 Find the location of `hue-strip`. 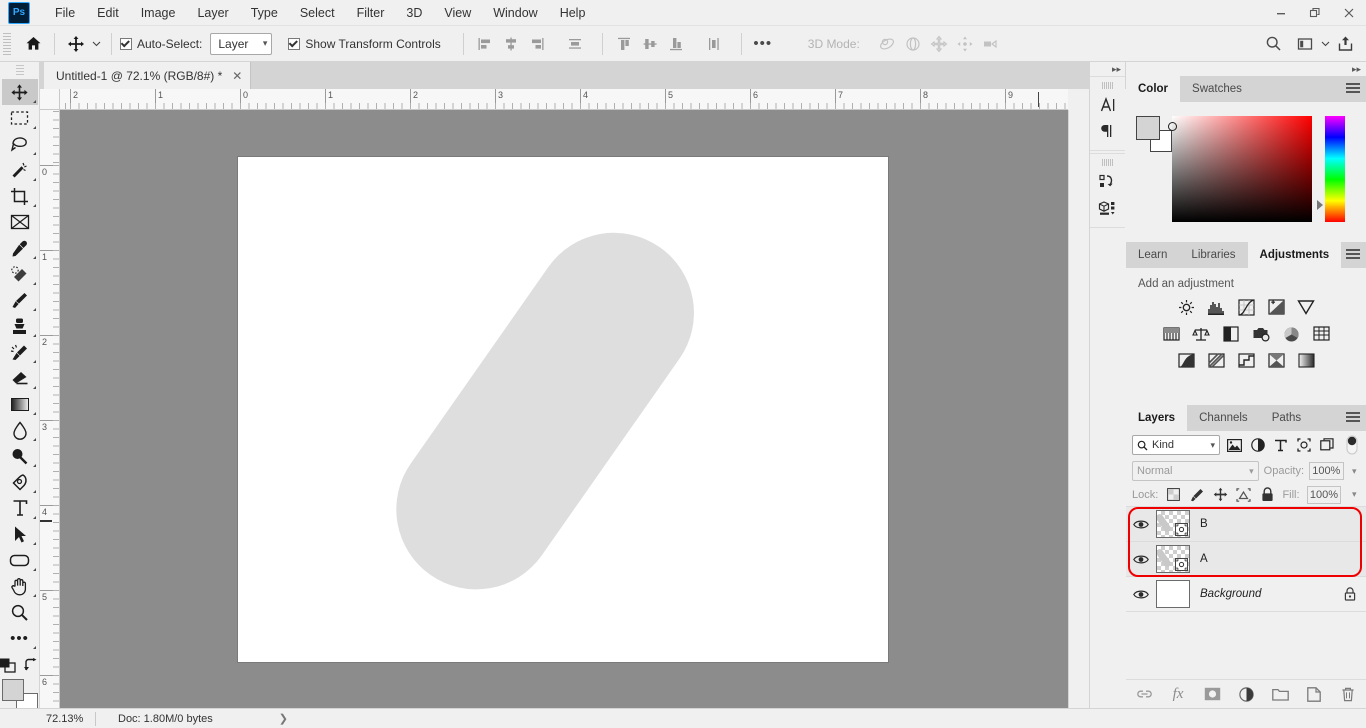

hue-strip is located at coordinates (1335, 169).